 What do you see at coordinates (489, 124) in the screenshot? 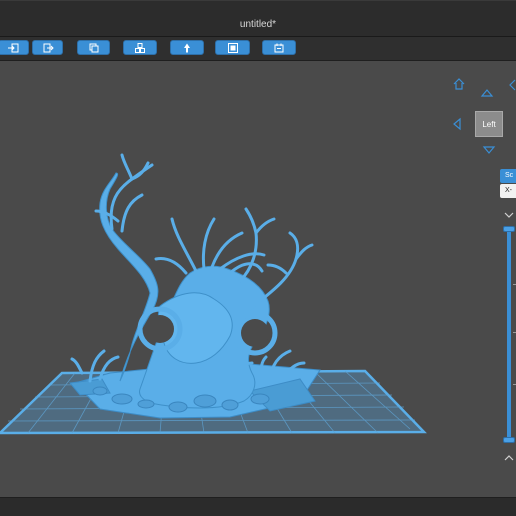
I see `view-cube-face: Left` at bounding box center [489, 124].